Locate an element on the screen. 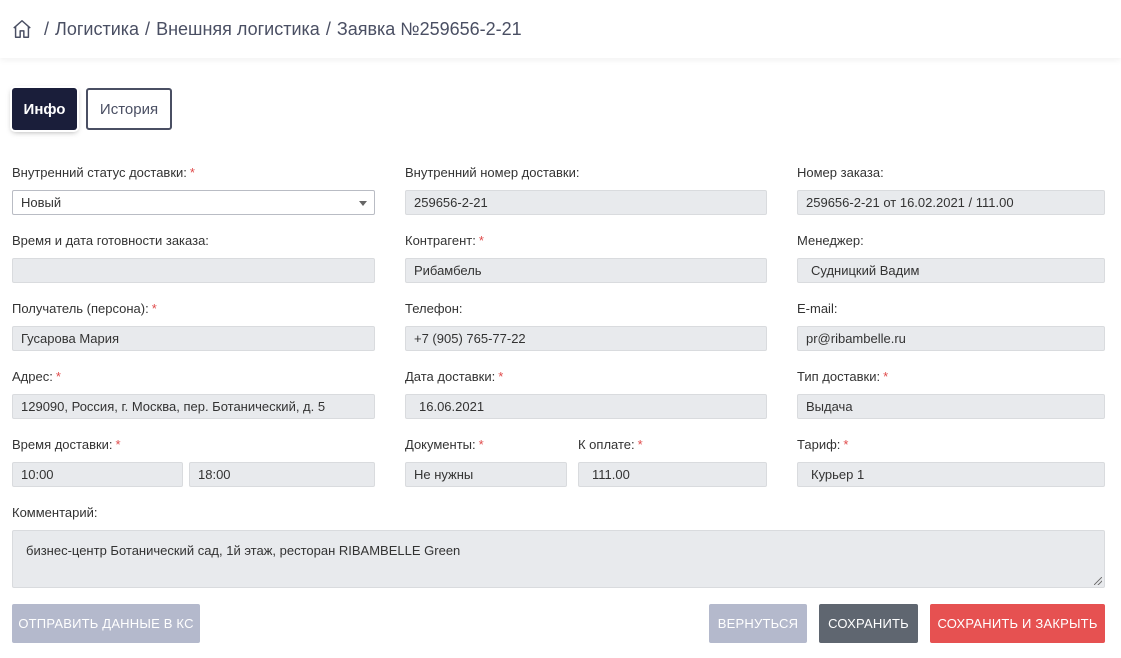 This screenshot has height=658, width=1121. phone-field: +7 (905) 765-77-22 is located at coordinates (586, 338).